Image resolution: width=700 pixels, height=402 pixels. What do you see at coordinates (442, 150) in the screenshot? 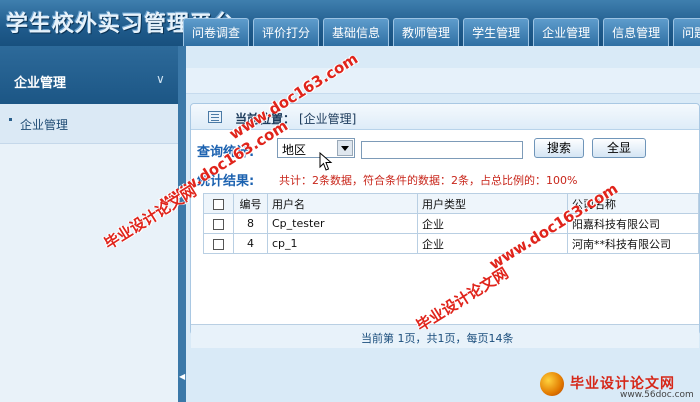
I see `query-input` at bounding box center [442, 150].